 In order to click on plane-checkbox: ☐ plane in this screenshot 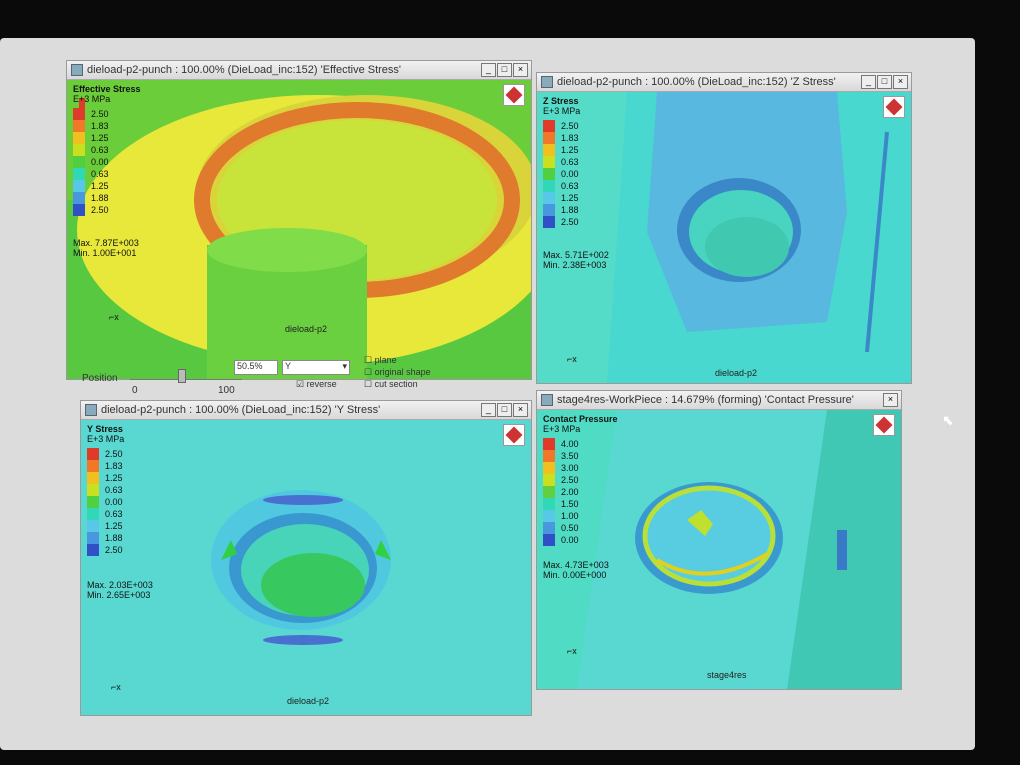, I will do `click(380, 360)`.